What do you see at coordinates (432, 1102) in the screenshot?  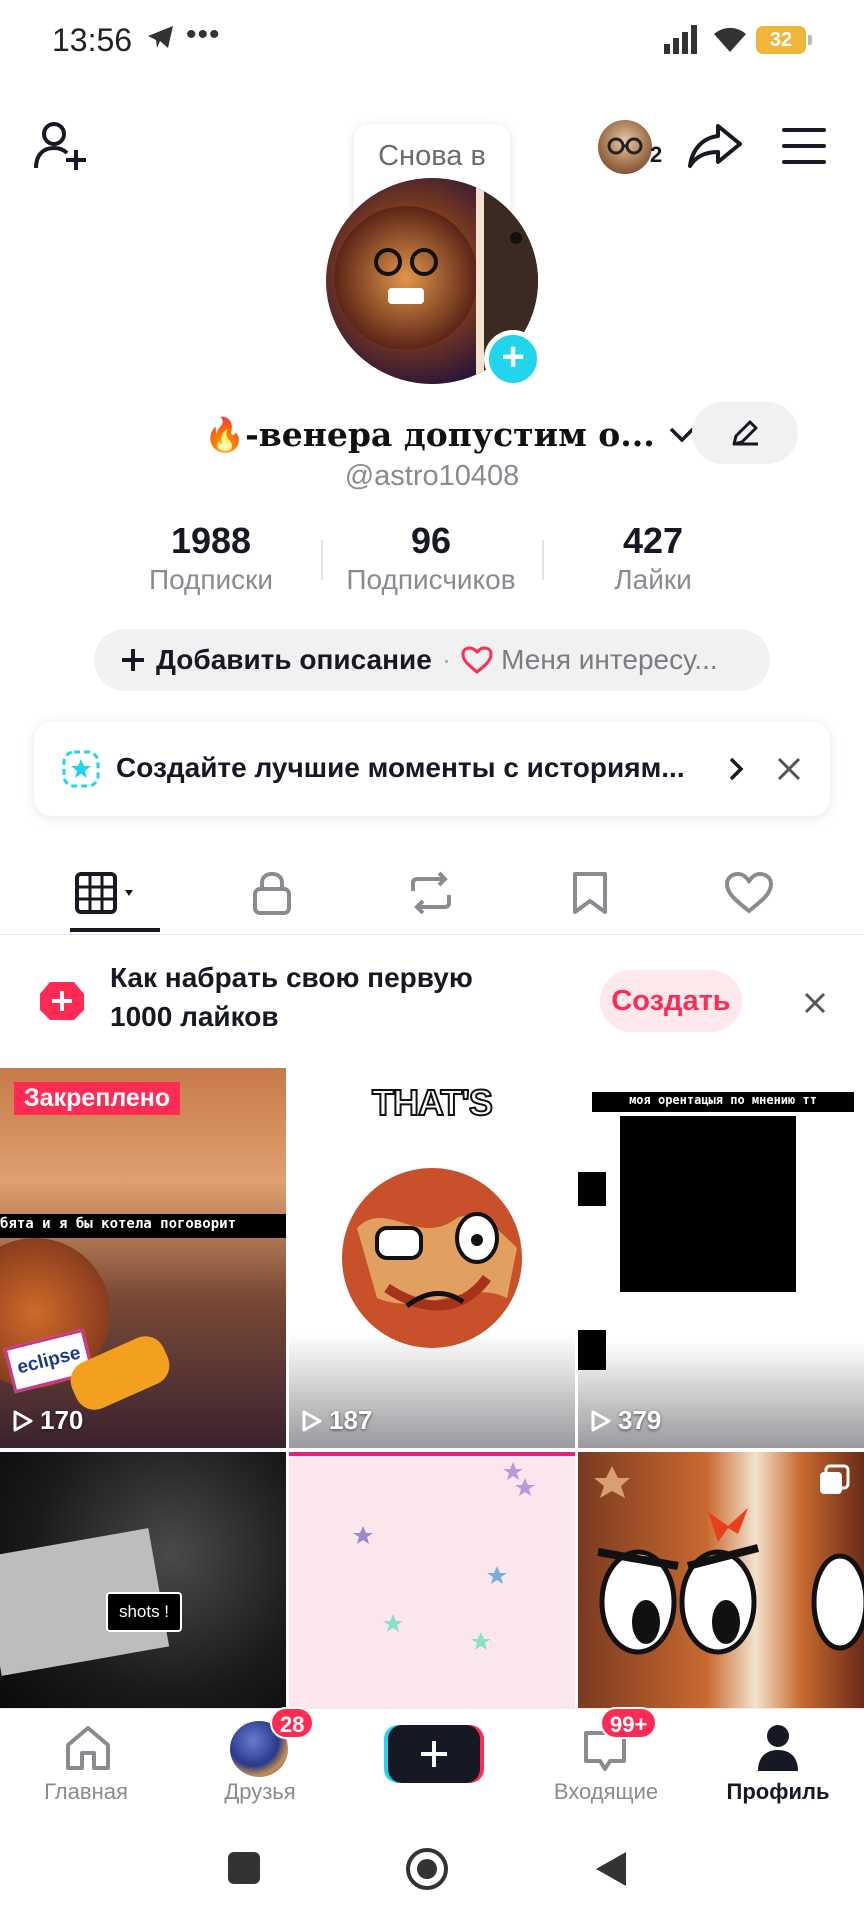 I see `video-caption: THAT'S` at bounding box center [432, 1102].